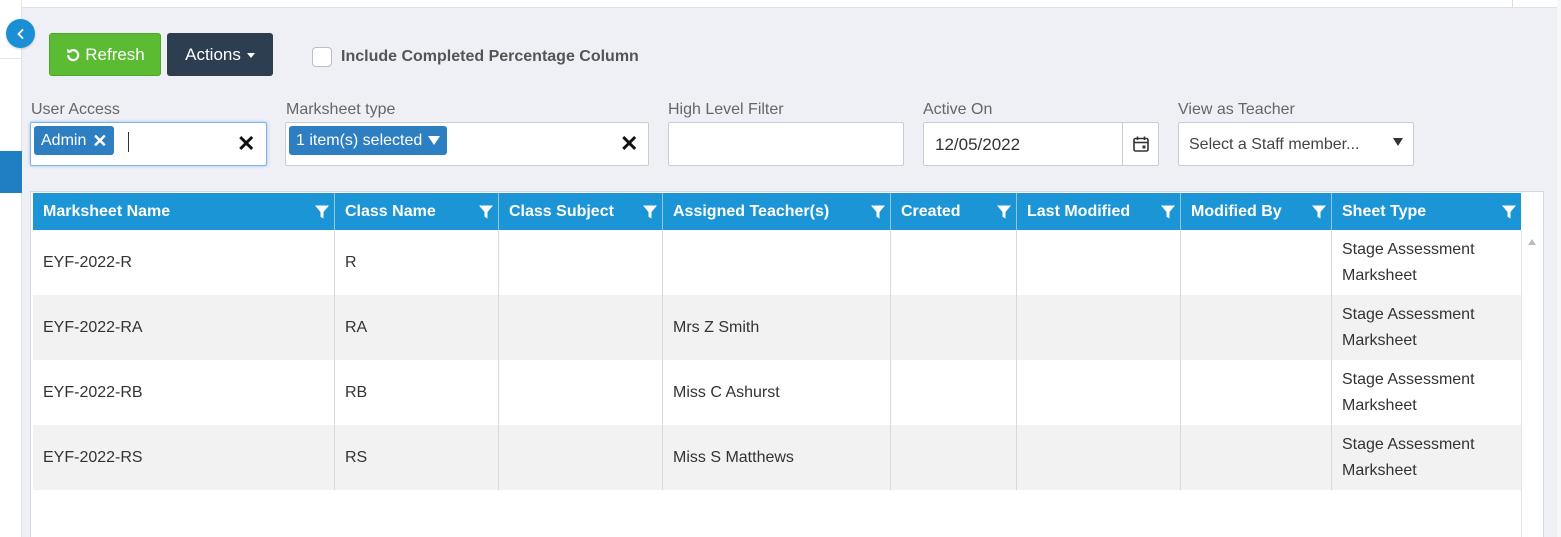 The width and height of the screenshot is (1561, 537). What do you see at coordinates (11, 172) in the screenshot?
I see `side-nav-active-marker` at bounding box center [11, 172].